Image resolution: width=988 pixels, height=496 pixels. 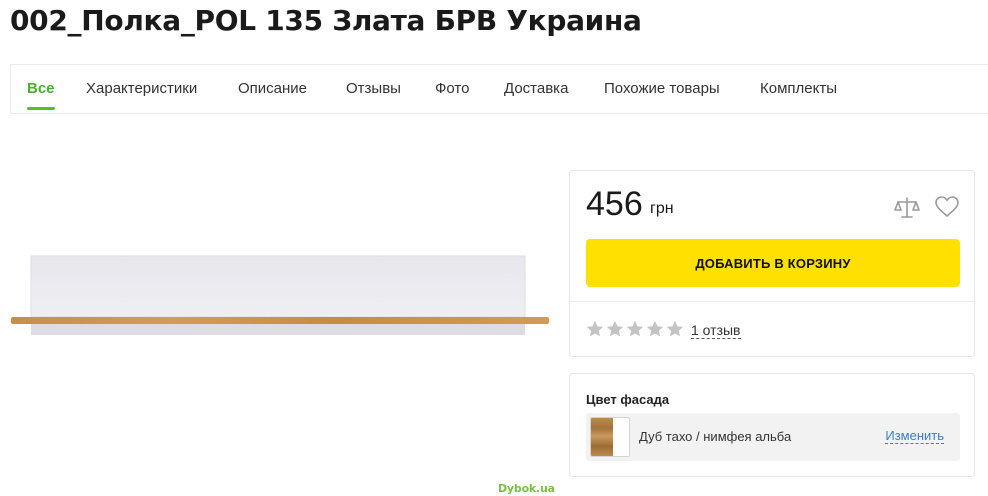 I want to click on shelf-board, so click(x=280, y=320).